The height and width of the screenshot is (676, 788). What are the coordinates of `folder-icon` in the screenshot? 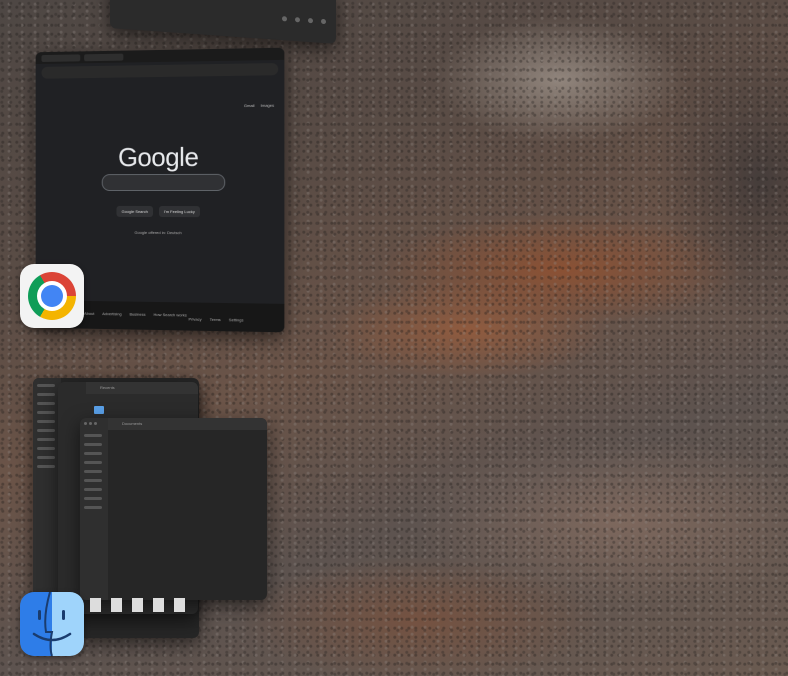 It's located at (99, 410).